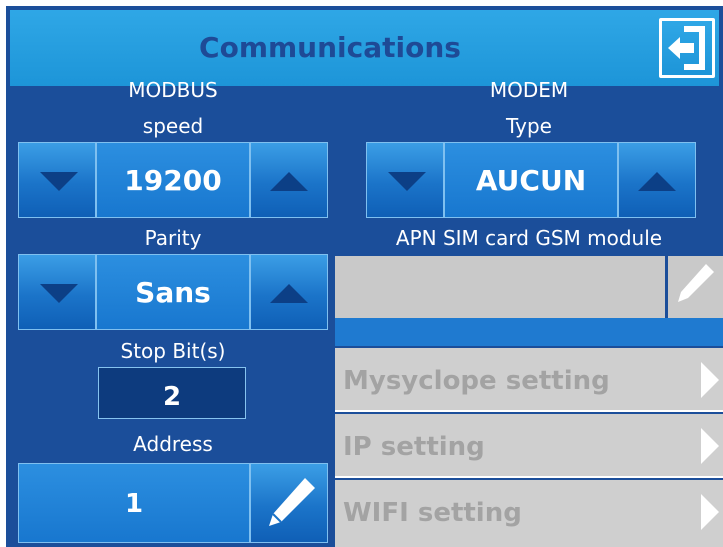 This screenshot has width=723, height=547. I want to click on parity-stepper: Sans, so click(173, 292).